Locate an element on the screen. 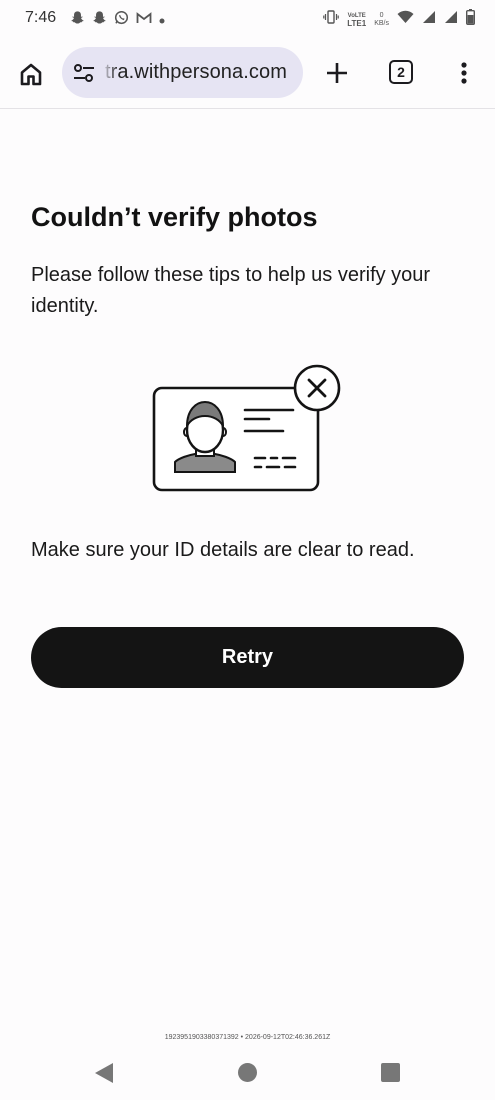 This screenshot has height=1100, width=495. url-text: tra.withpersona.com is located at coordinates (196, 72).